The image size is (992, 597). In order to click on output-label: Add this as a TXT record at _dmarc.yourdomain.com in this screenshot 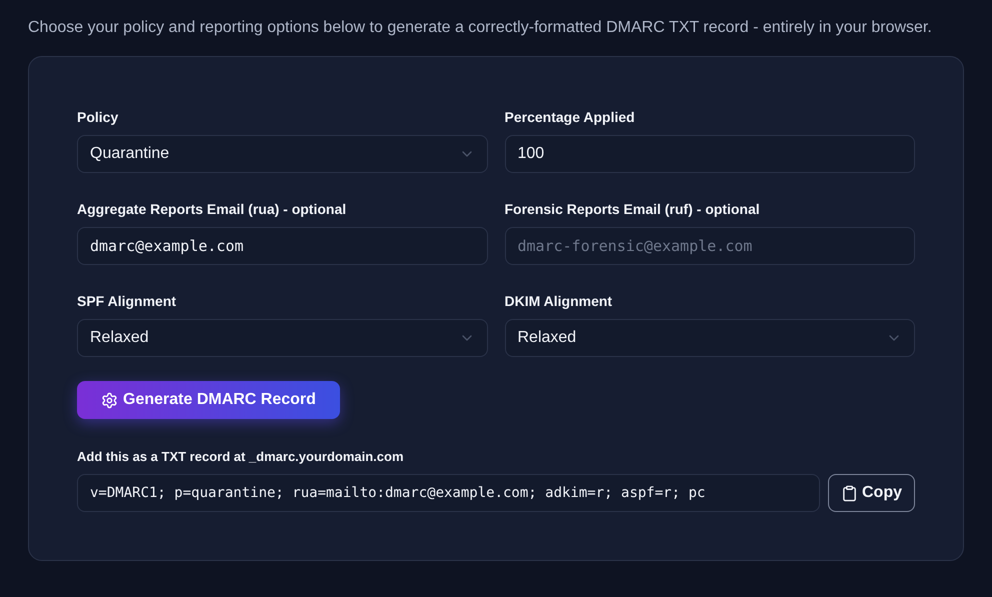, I will do `click(241, 456)`.